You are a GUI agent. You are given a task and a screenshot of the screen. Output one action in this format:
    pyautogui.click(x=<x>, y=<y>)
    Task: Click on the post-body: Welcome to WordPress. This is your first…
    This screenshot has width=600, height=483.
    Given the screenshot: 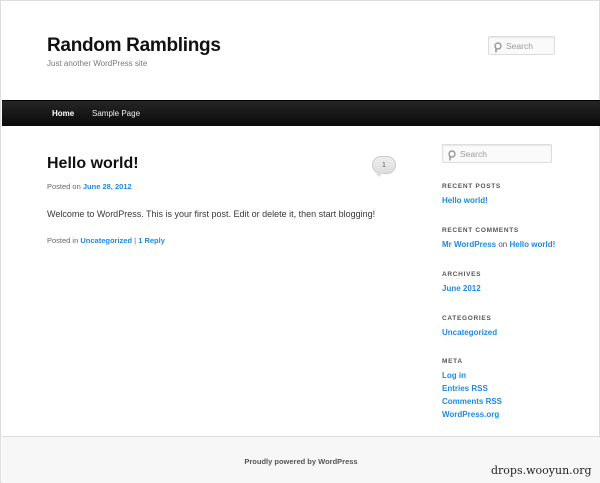 What is the action you would take?
    pyautogui.click(x=211, y=214)
    